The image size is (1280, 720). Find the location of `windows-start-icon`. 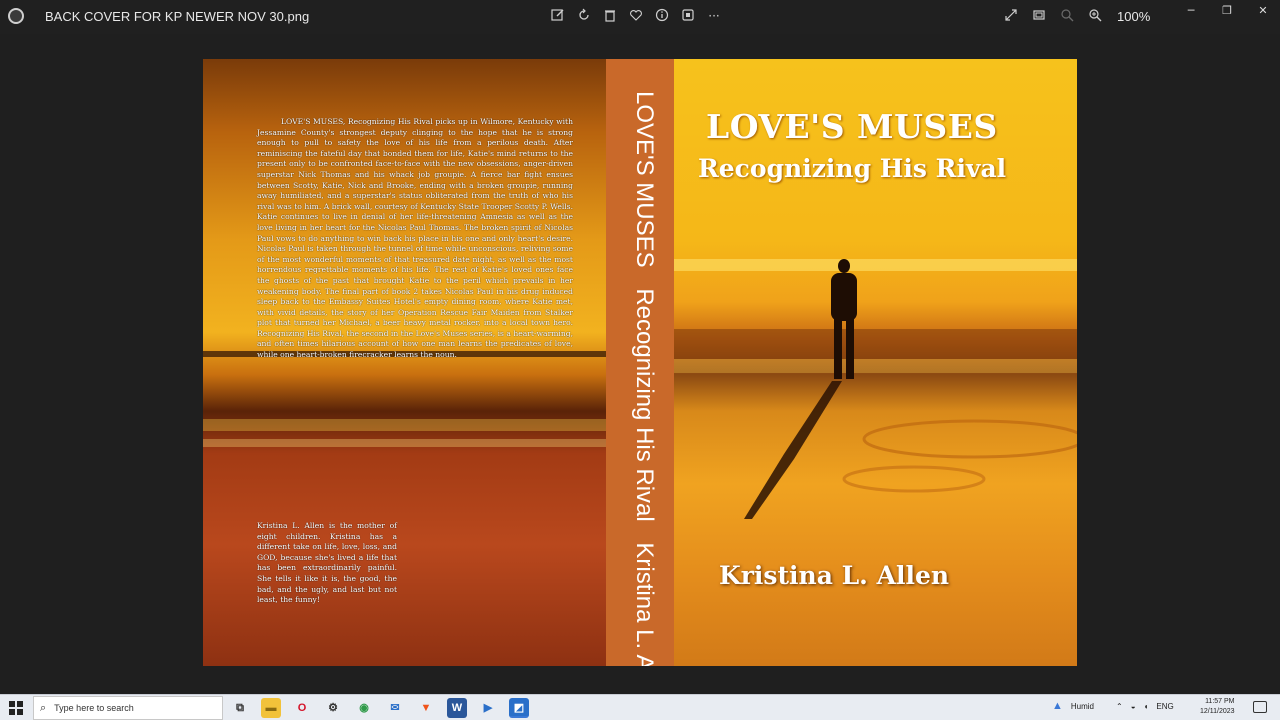

windows-start-icon is located at coordinates (16, 708).